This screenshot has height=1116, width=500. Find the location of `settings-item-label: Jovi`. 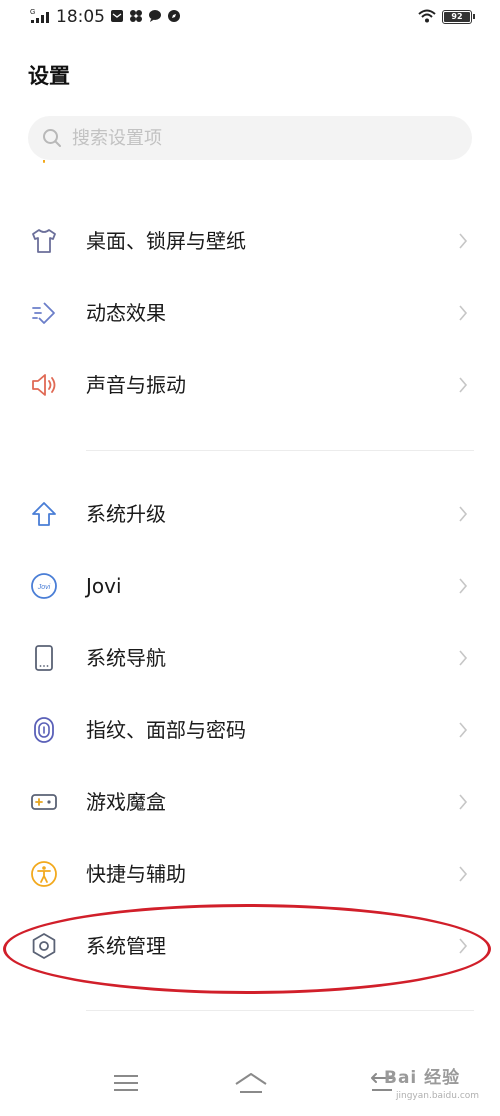

settings-item-label: Jovi is located at coordinates (104, 586).